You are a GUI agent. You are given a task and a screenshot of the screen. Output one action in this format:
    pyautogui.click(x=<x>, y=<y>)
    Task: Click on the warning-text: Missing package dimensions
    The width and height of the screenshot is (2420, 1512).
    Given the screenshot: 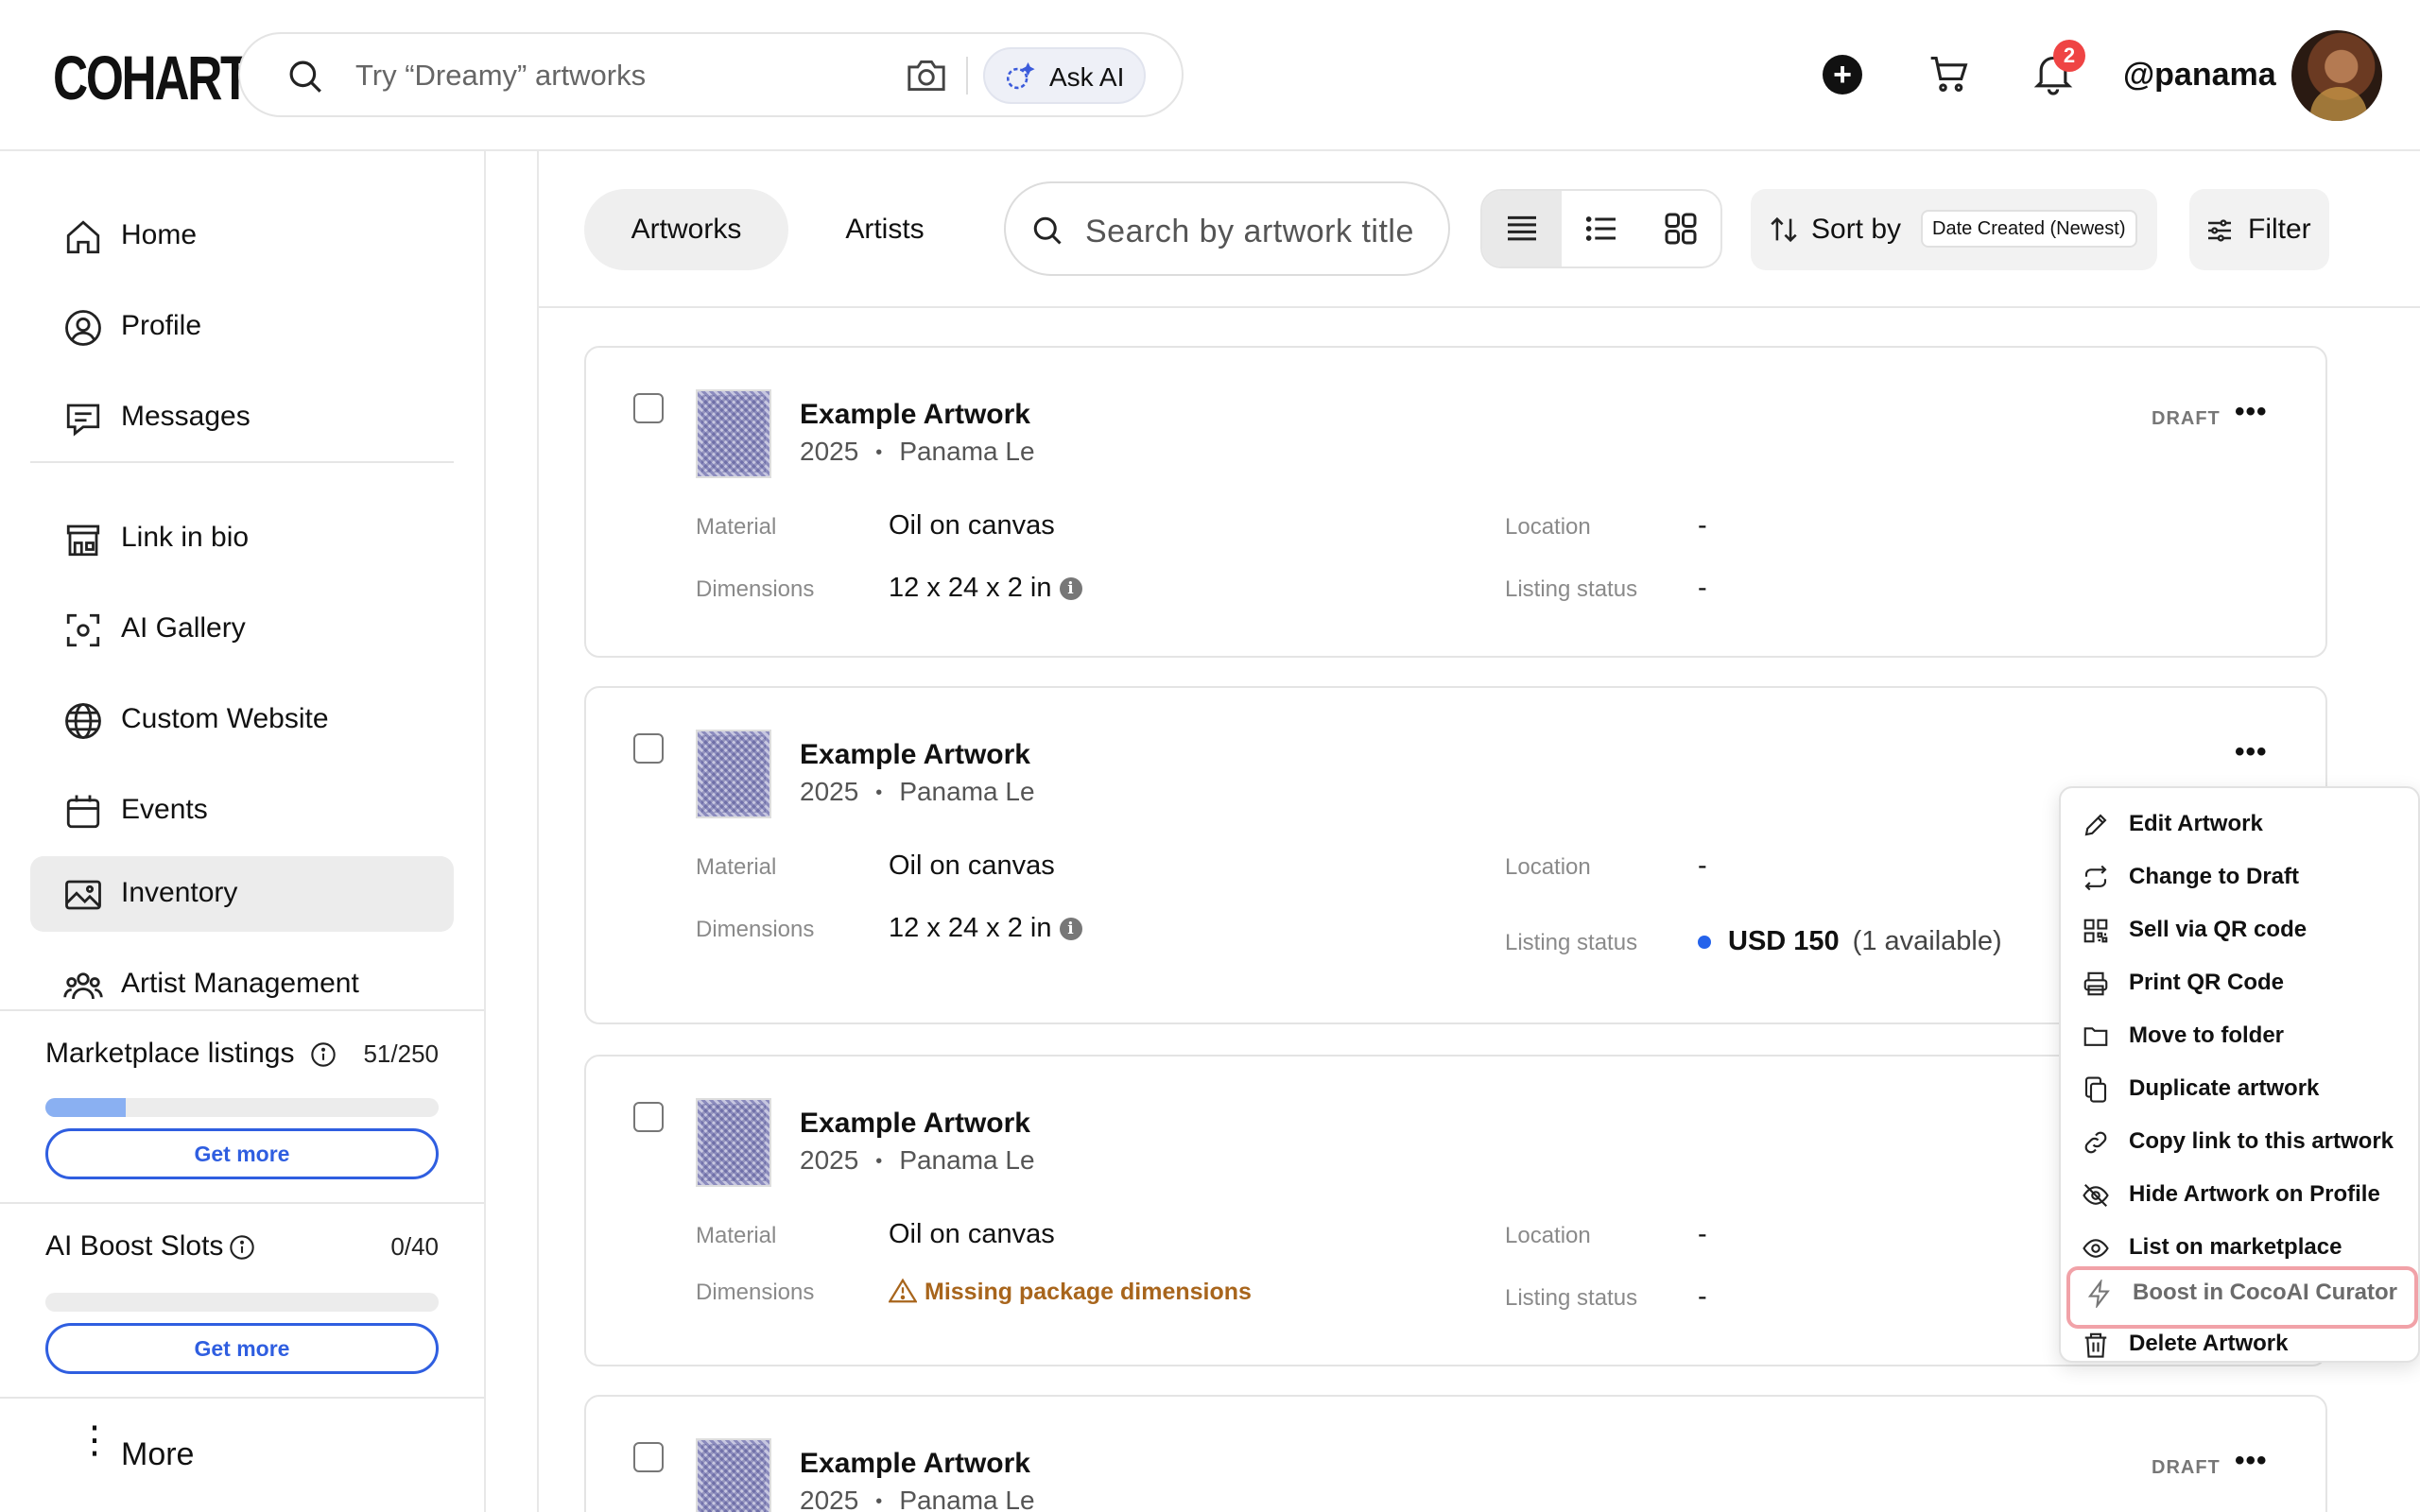 What is the action you would take?
    pyautogui.click(x=1089, y=1292)
    